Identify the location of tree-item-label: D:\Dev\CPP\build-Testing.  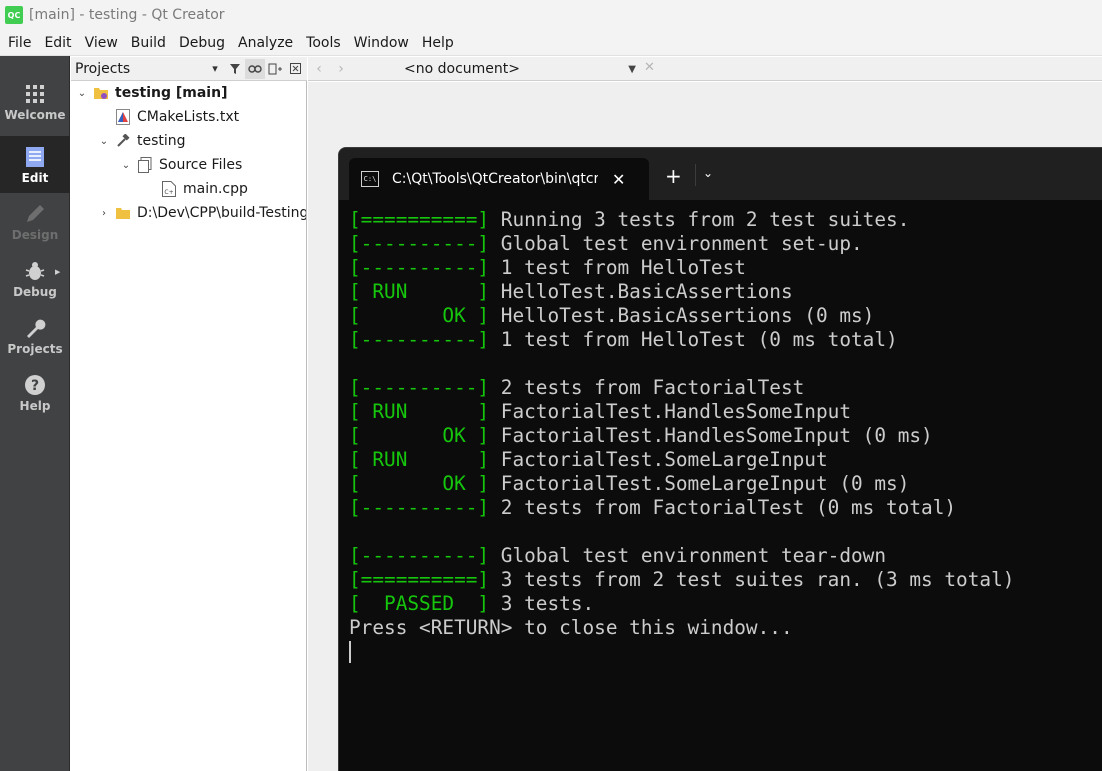
(222, 213).